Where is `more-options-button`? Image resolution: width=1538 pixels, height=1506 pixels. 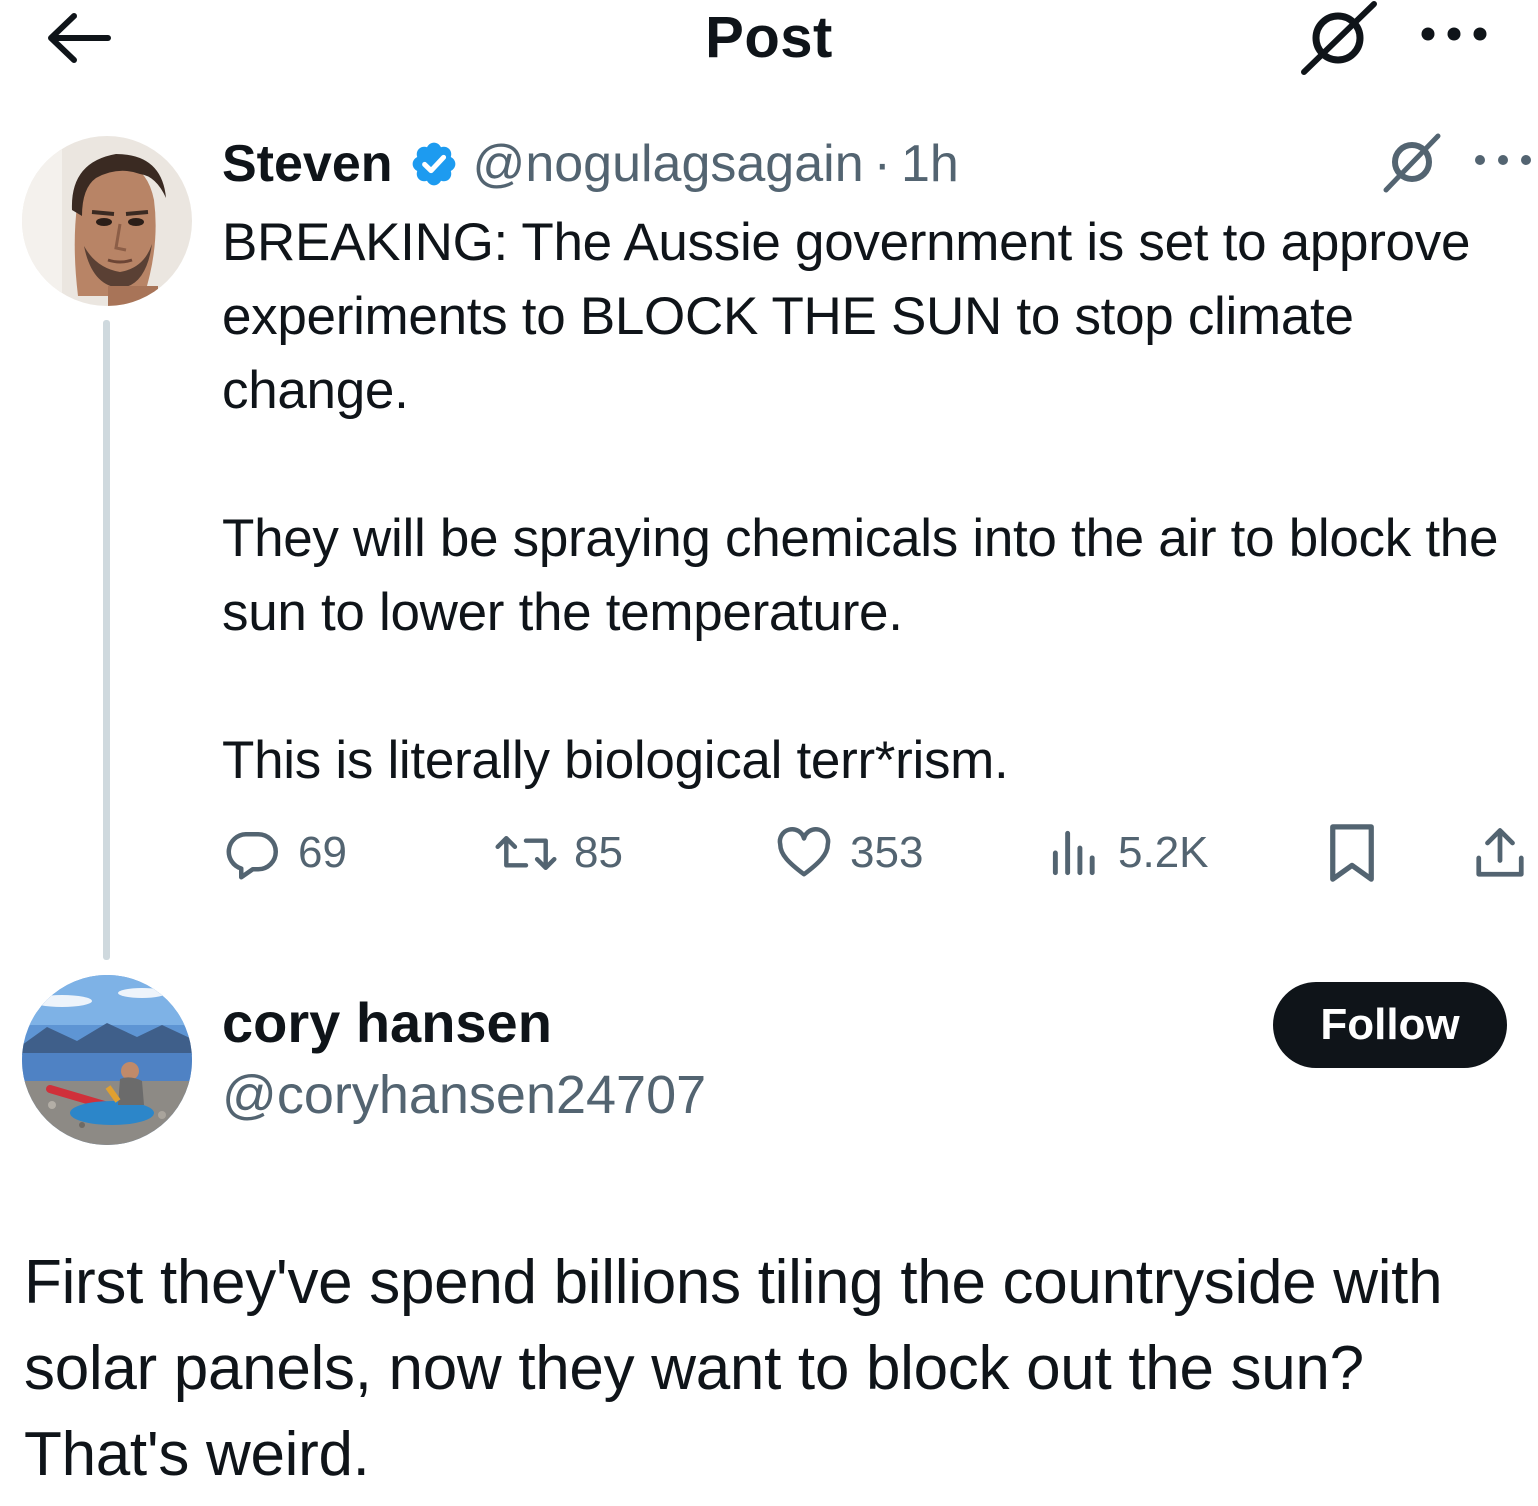
more-options-button is located at coordinates (1454, 34).